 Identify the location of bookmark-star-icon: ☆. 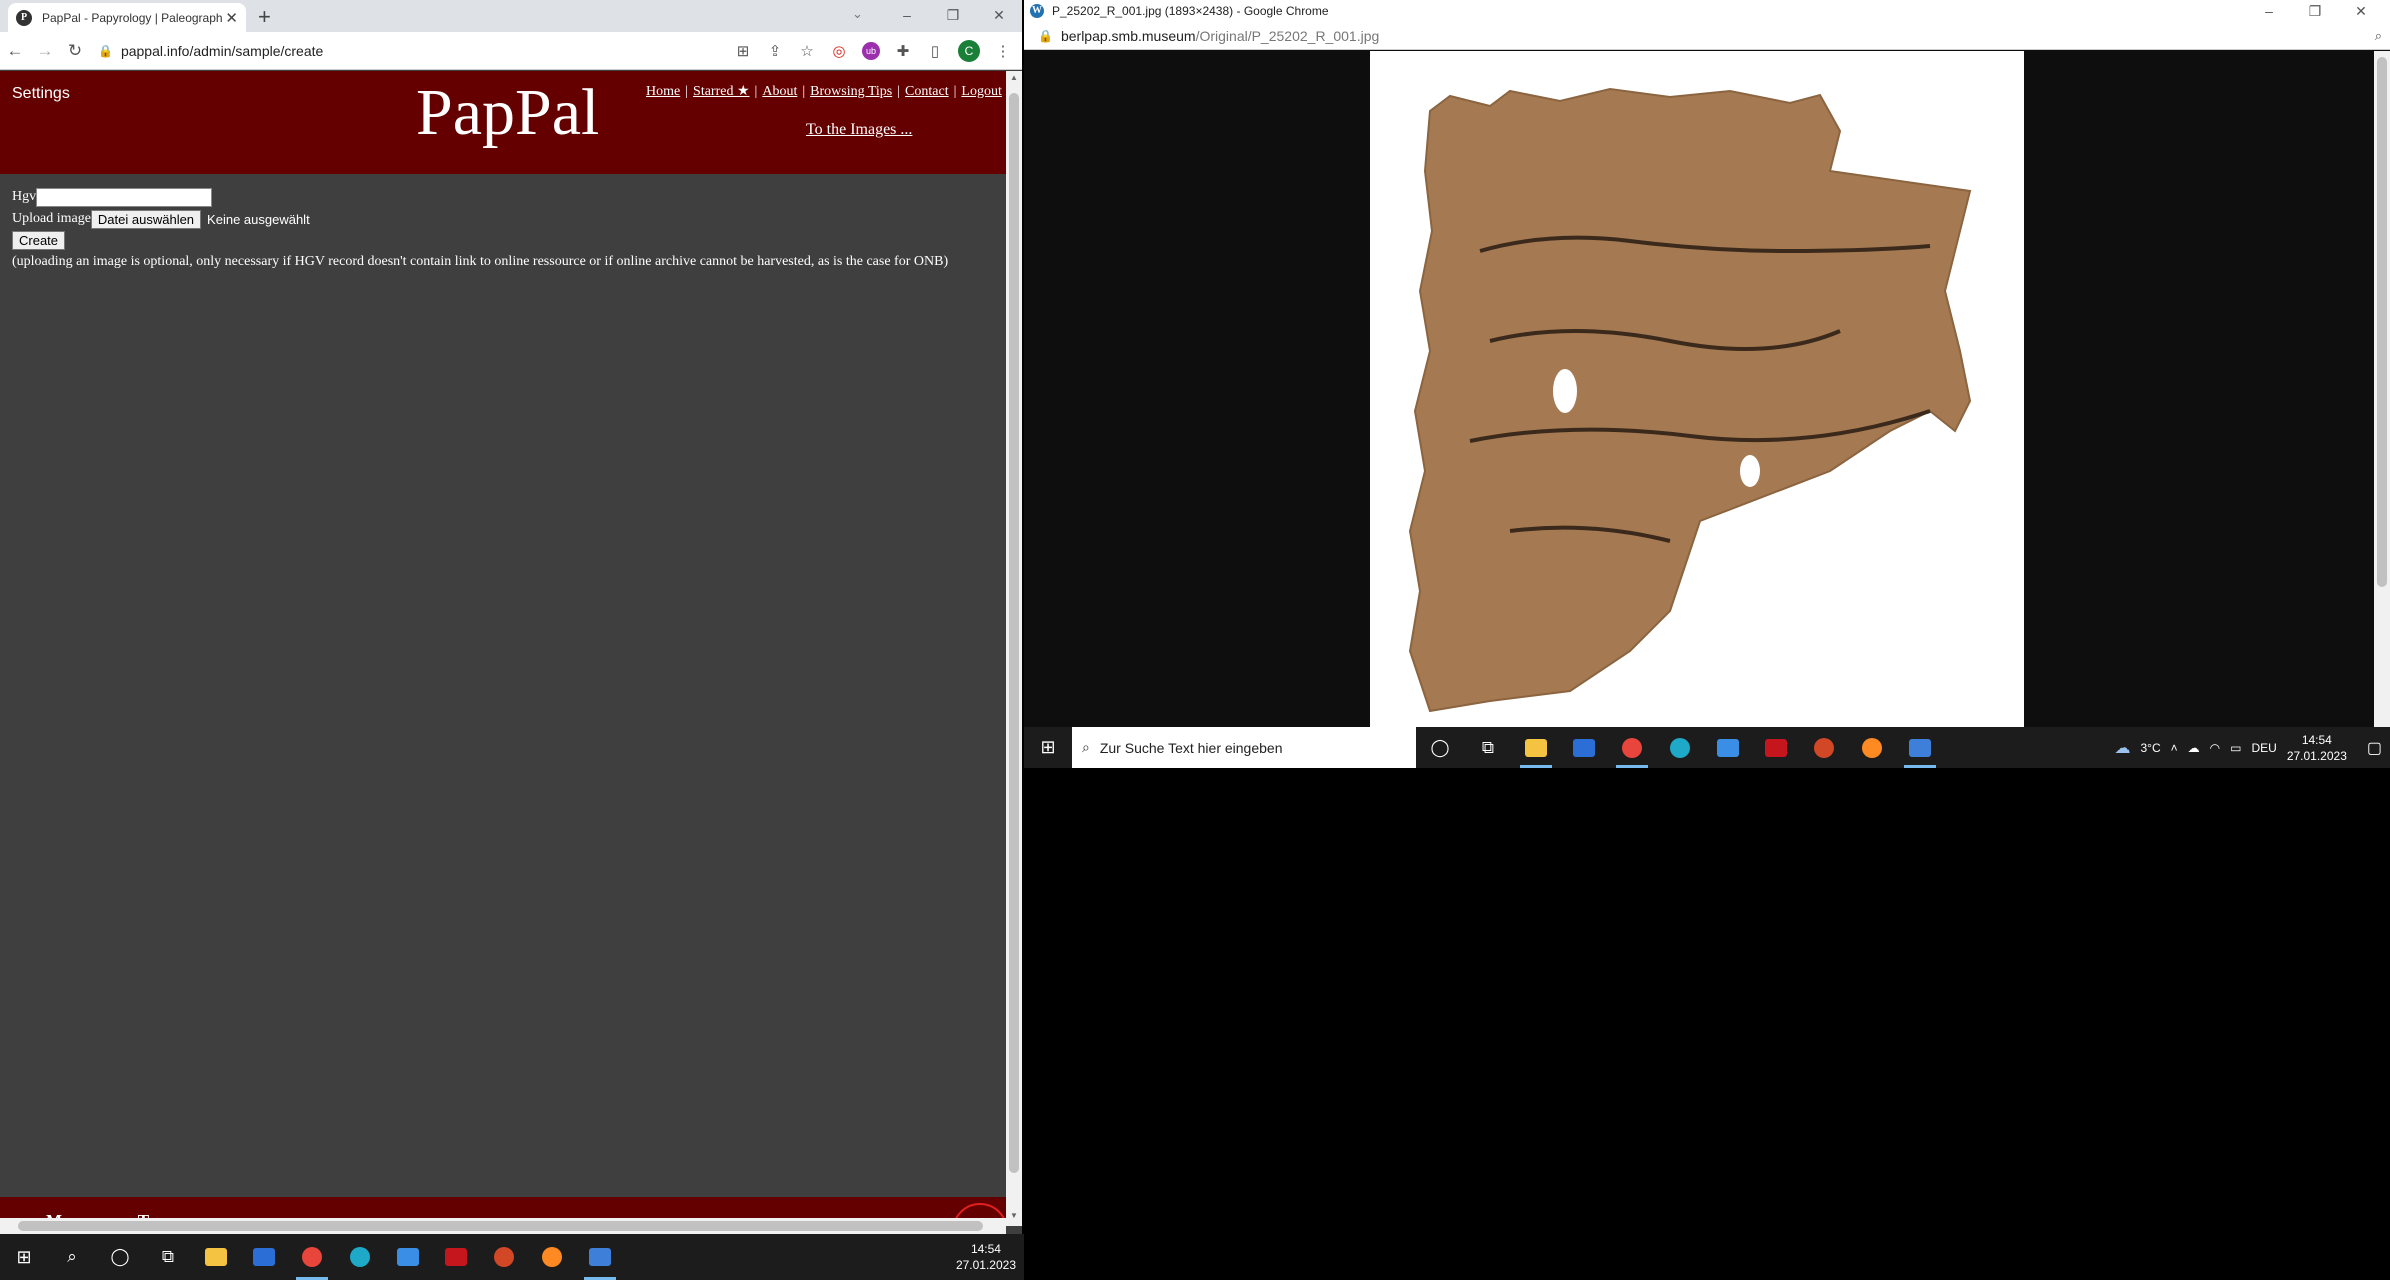
(807, 51).